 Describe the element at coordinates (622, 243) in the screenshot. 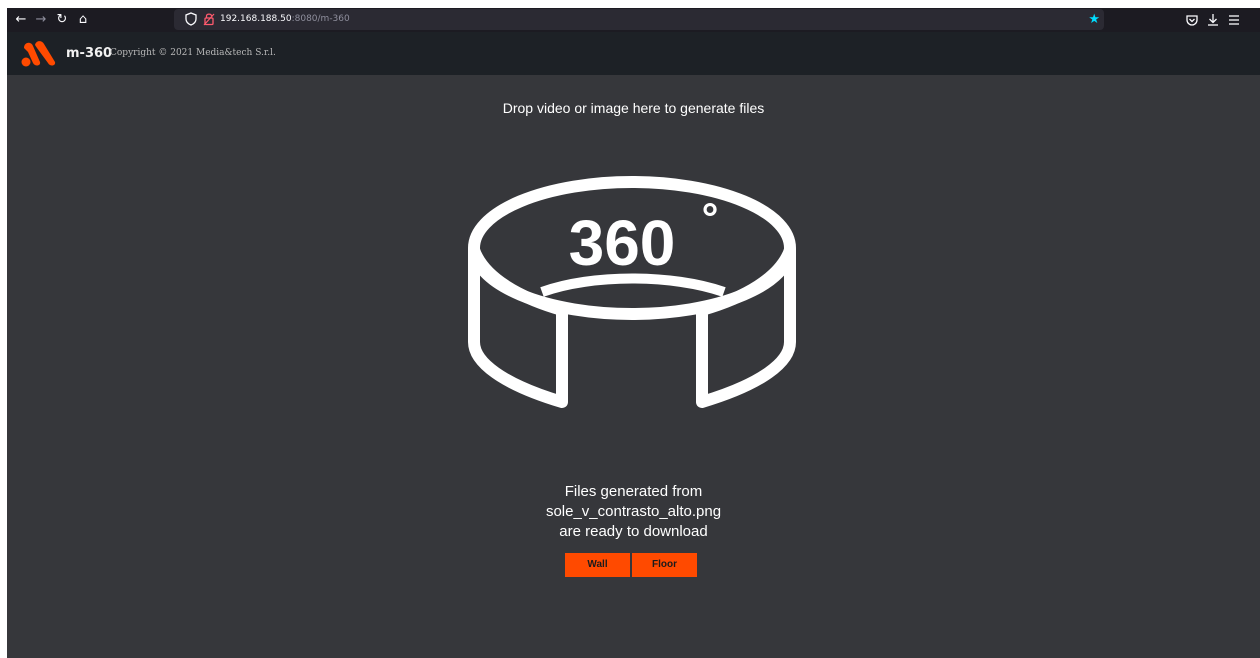

I see `360-label: 360` at that location.